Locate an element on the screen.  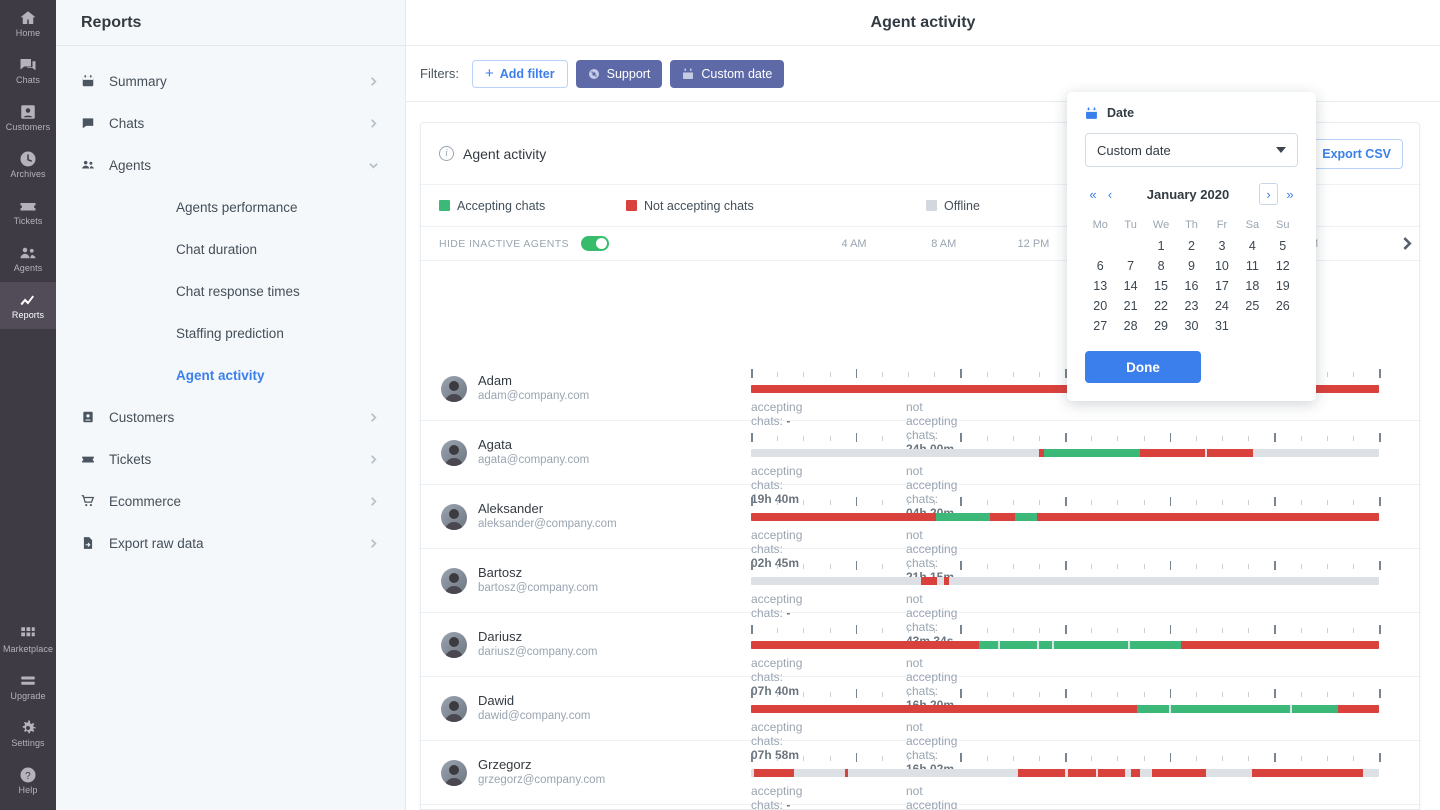
rail-item-tickets: Tickets is located at coordinates (28, 211).